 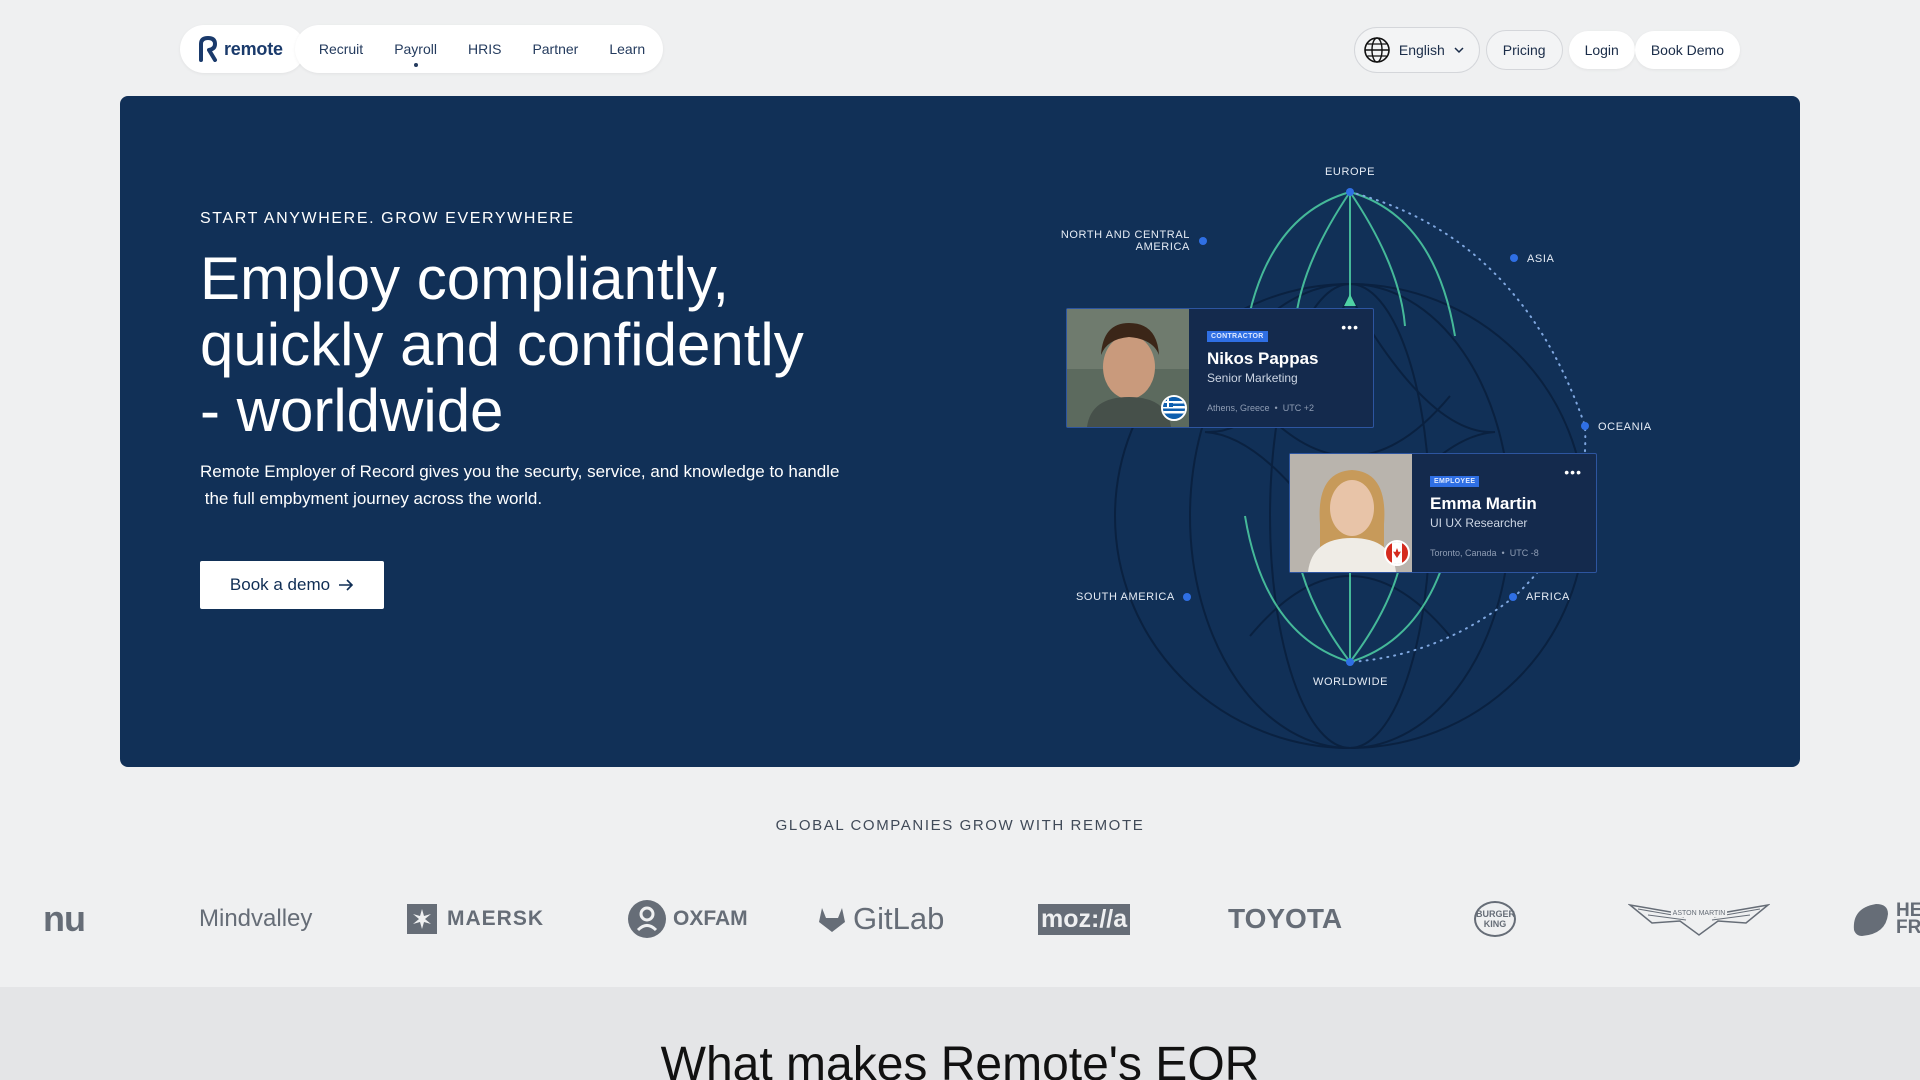 I want to click on language-label: English, so click(x=1421, y=50).